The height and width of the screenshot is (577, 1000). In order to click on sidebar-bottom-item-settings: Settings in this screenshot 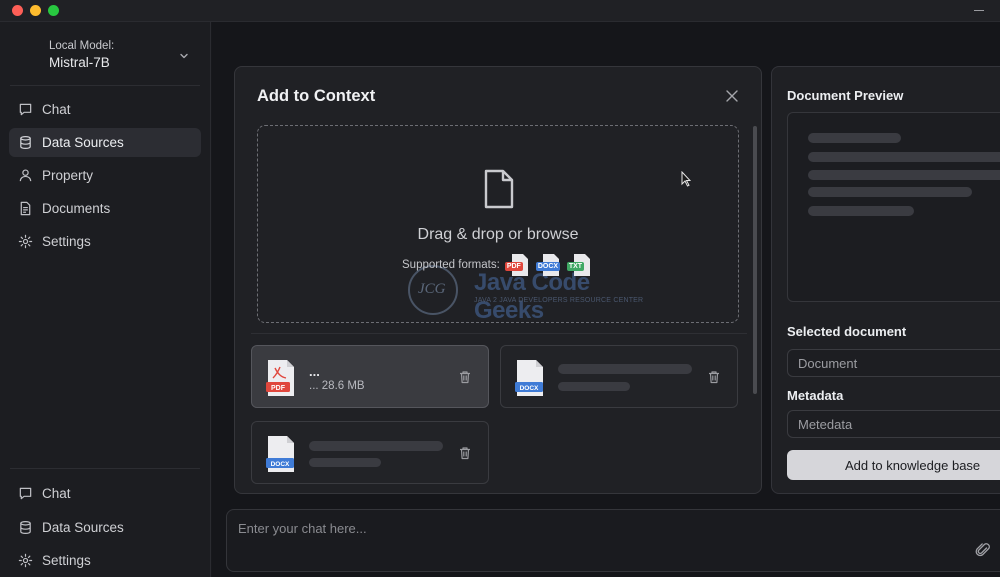, I will do `click(105, 560)`.